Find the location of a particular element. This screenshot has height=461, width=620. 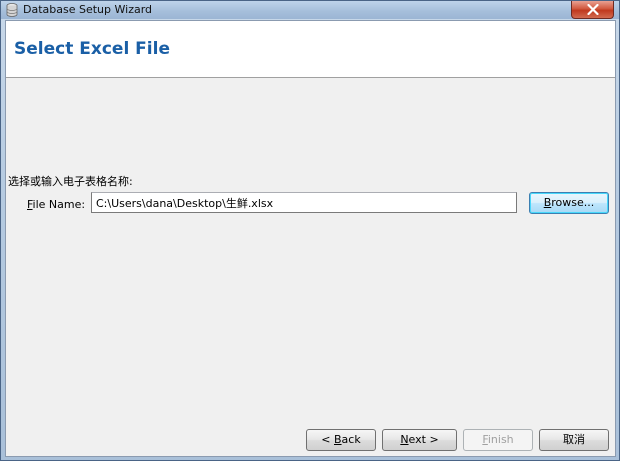

title-bar: Database Setup Wizard is located at coordinates (310, 10).